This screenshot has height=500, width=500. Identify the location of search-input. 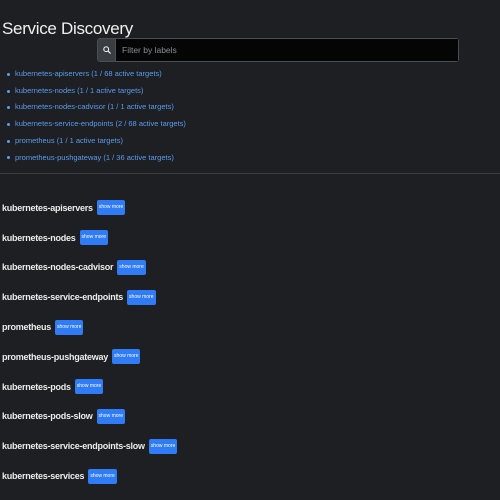
(287, 50).